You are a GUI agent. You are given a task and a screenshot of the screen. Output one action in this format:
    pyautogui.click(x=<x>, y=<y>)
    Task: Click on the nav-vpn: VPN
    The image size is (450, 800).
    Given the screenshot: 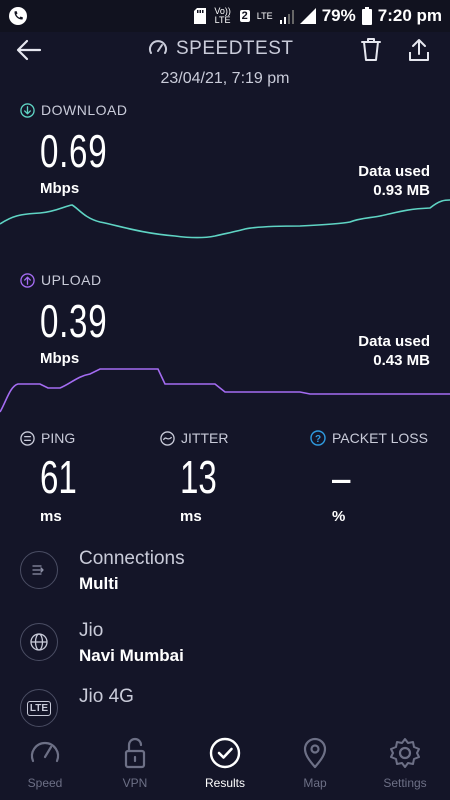 What is the action you would take?
    pyautogui.click(x=135, y=763)
    